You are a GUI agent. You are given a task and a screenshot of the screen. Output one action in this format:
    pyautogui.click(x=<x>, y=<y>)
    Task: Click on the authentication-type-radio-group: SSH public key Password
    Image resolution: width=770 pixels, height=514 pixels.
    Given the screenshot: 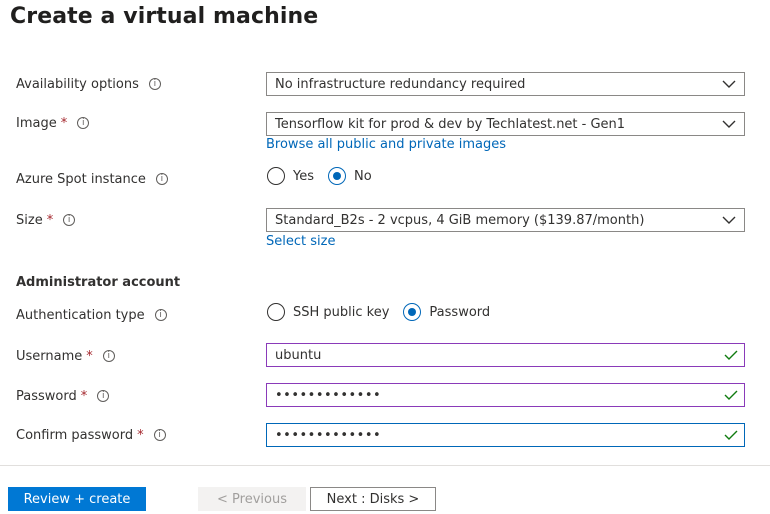 What is the action you would take?
    pyautogui.click(x=385, y=312)
    